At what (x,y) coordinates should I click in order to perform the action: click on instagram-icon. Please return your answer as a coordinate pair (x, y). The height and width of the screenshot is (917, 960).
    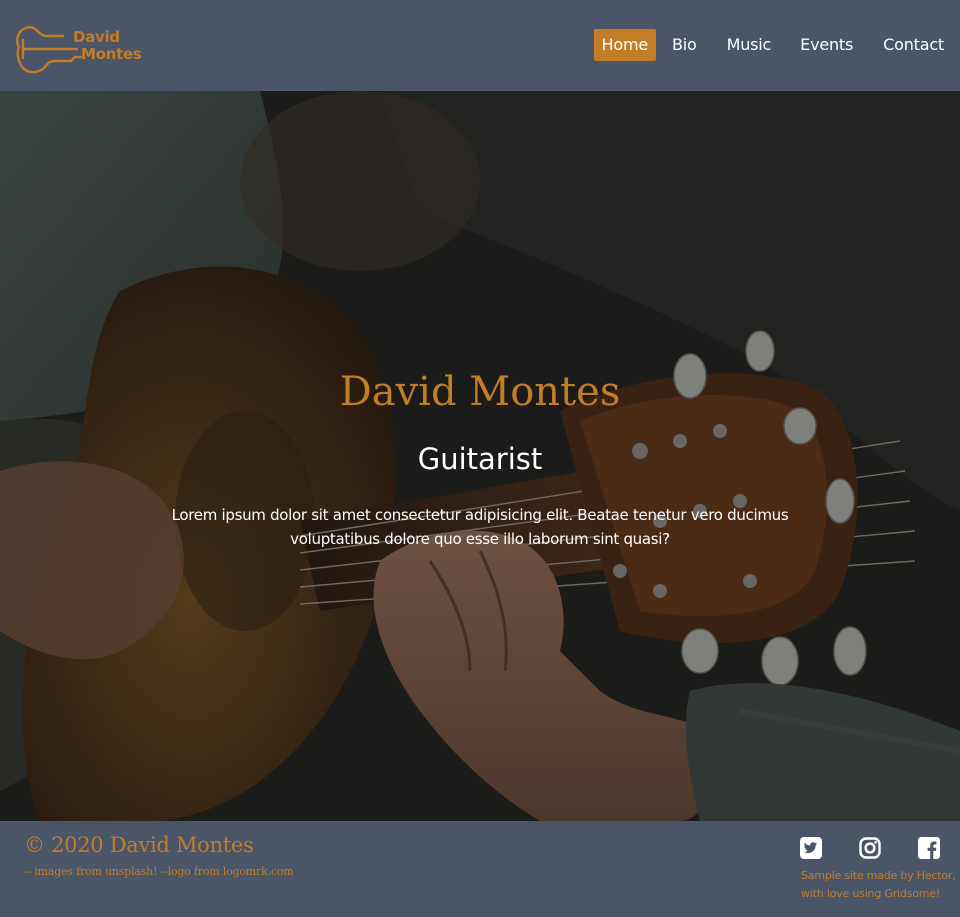
    Looking at the image, I should click on (870, 848).